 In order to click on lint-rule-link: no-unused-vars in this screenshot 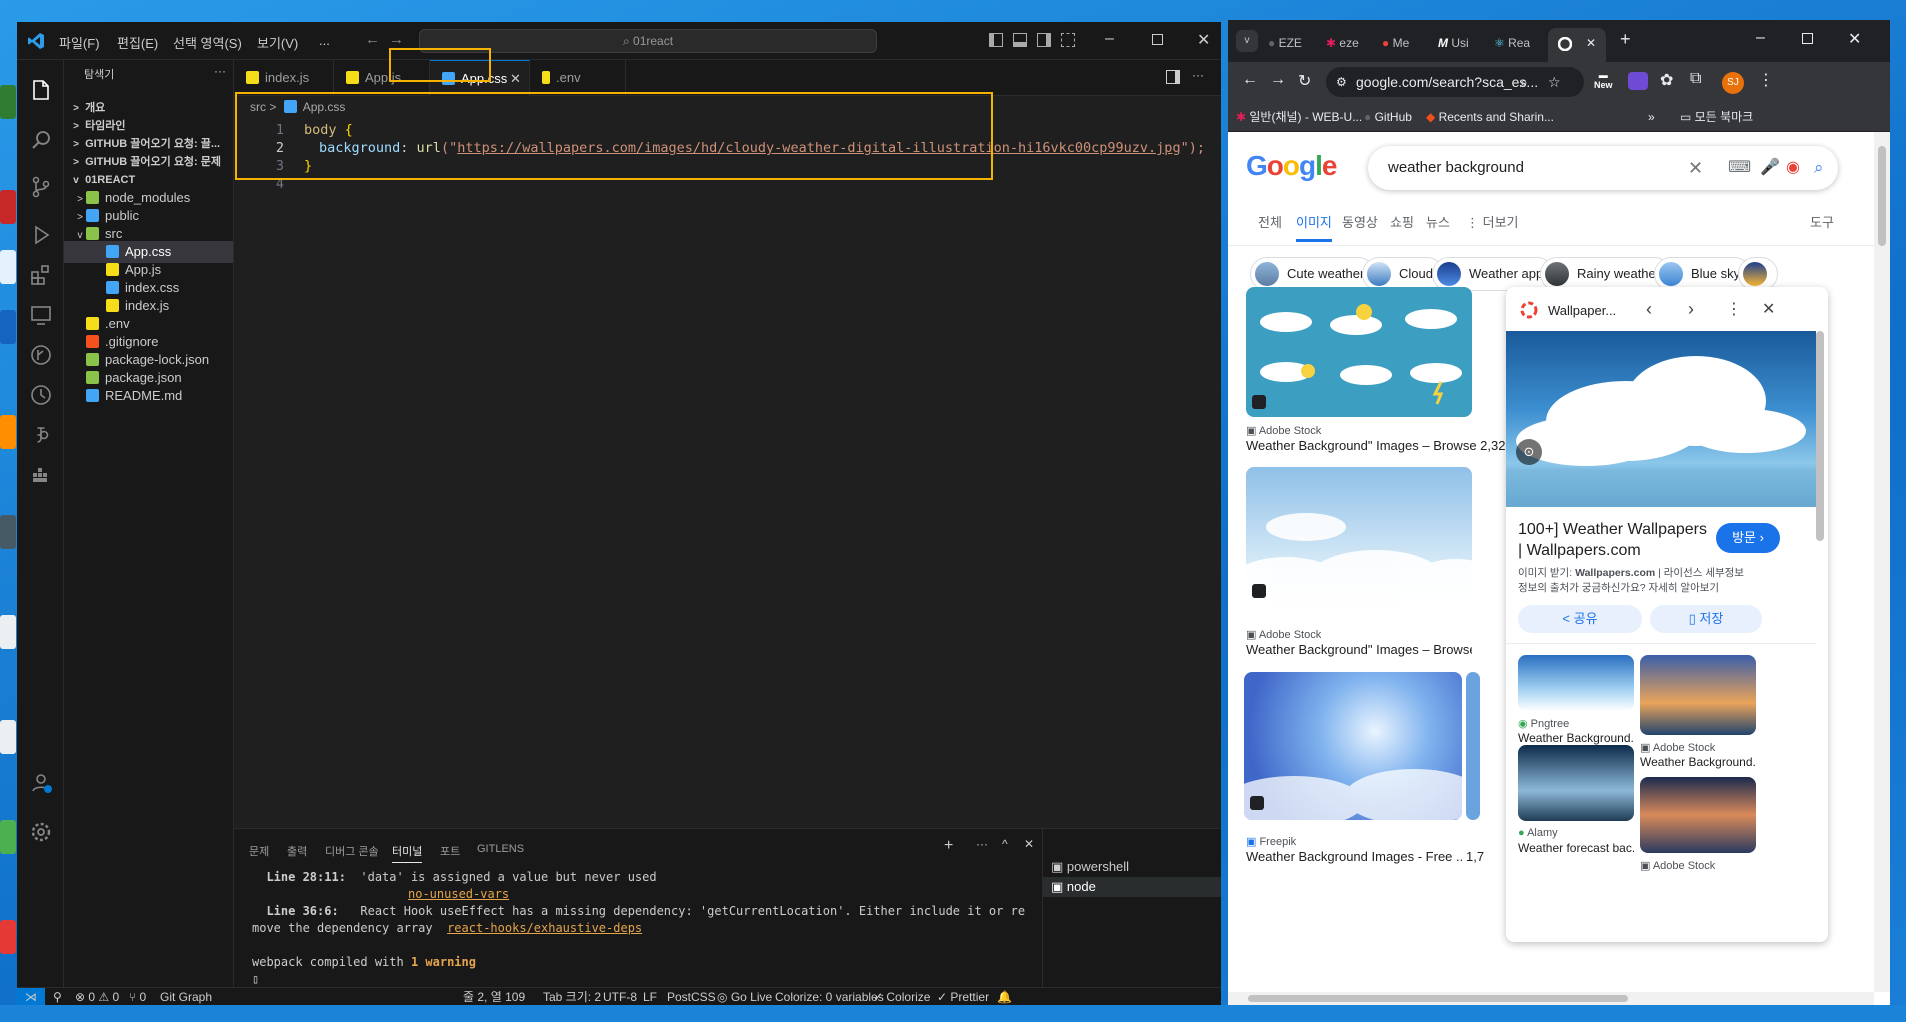, I will do `click(458, 894)`.